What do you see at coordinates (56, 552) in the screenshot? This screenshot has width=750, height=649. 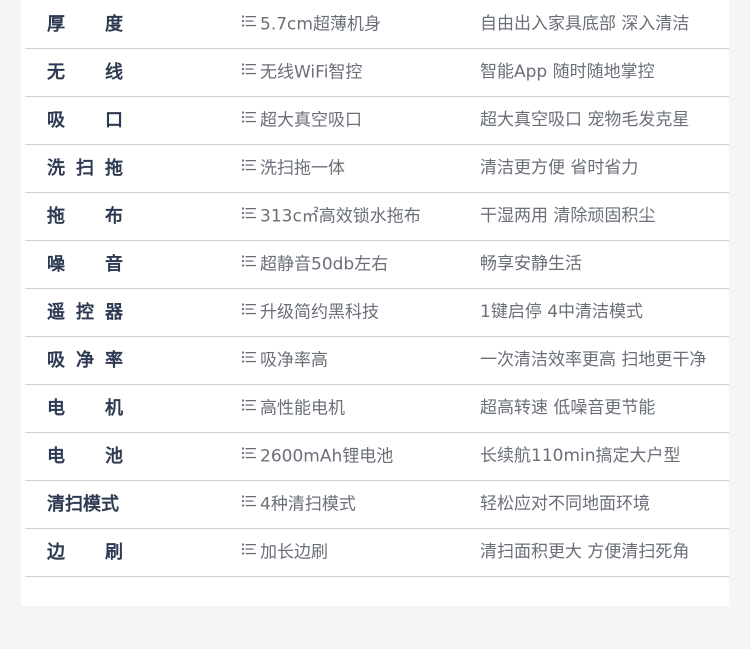 I see `spec-label-char: 边` at bounding box center [56, 552].